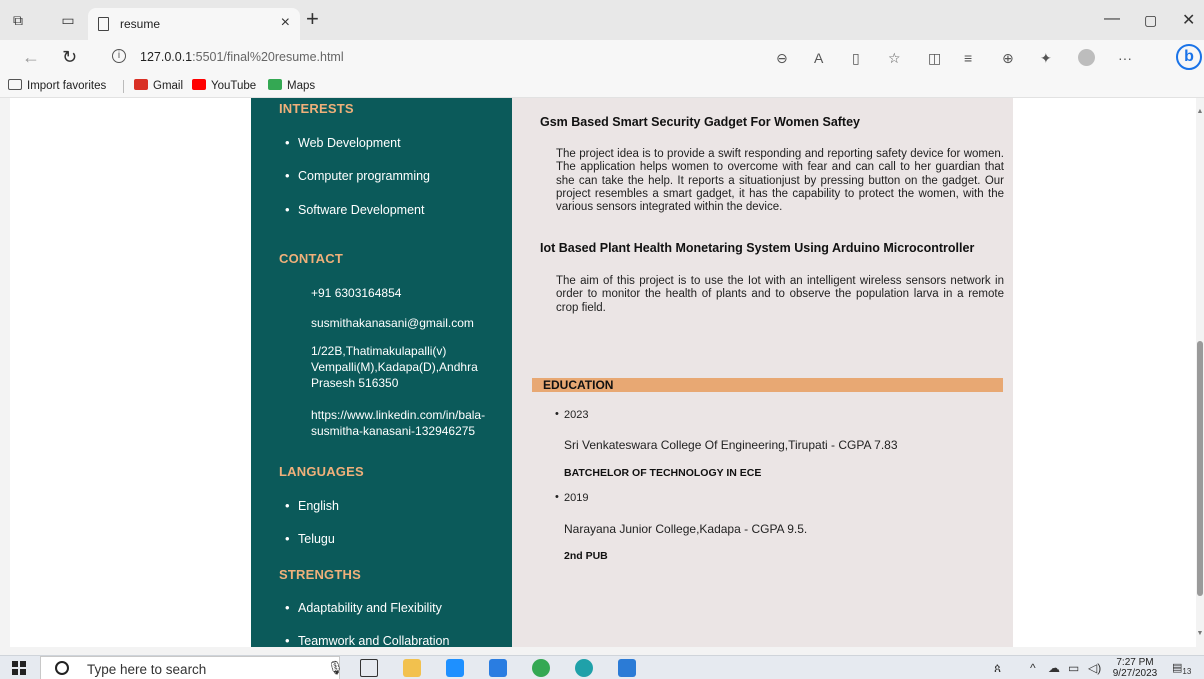 The width and height of the screenshot is (1204, 679). I want to click on file-explorer-icon, so click(412, 668).